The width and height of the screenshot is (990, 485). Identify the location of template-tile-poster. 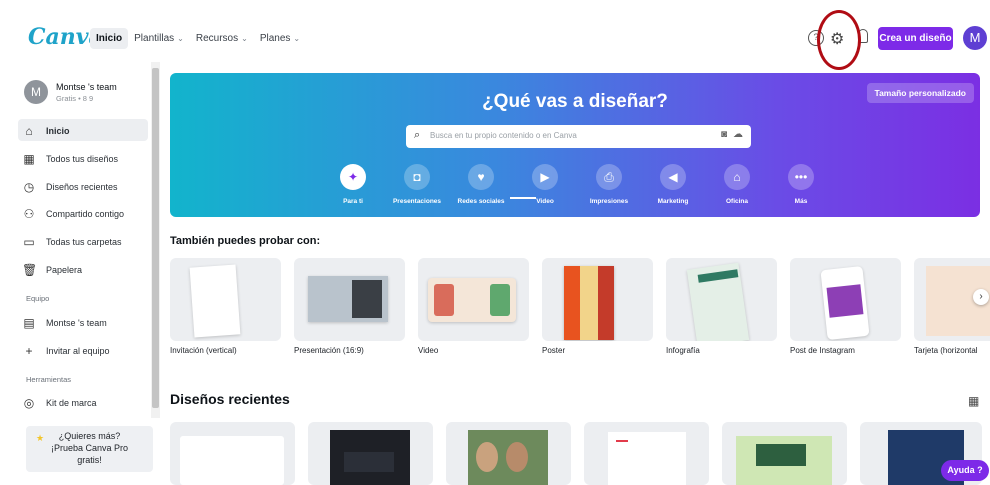
(597, 299).